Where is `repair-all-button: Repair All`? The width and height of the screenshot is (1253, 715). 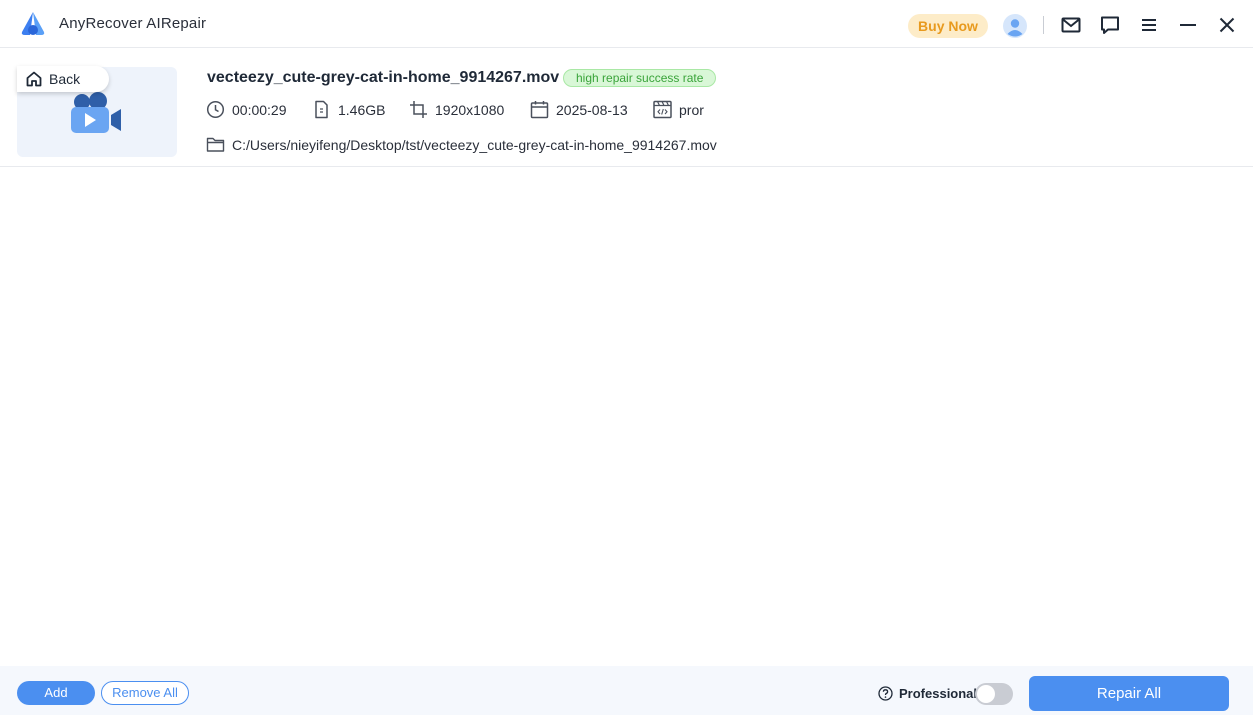
repair-all-button: Repair All is located at coordinates (1129, 693).